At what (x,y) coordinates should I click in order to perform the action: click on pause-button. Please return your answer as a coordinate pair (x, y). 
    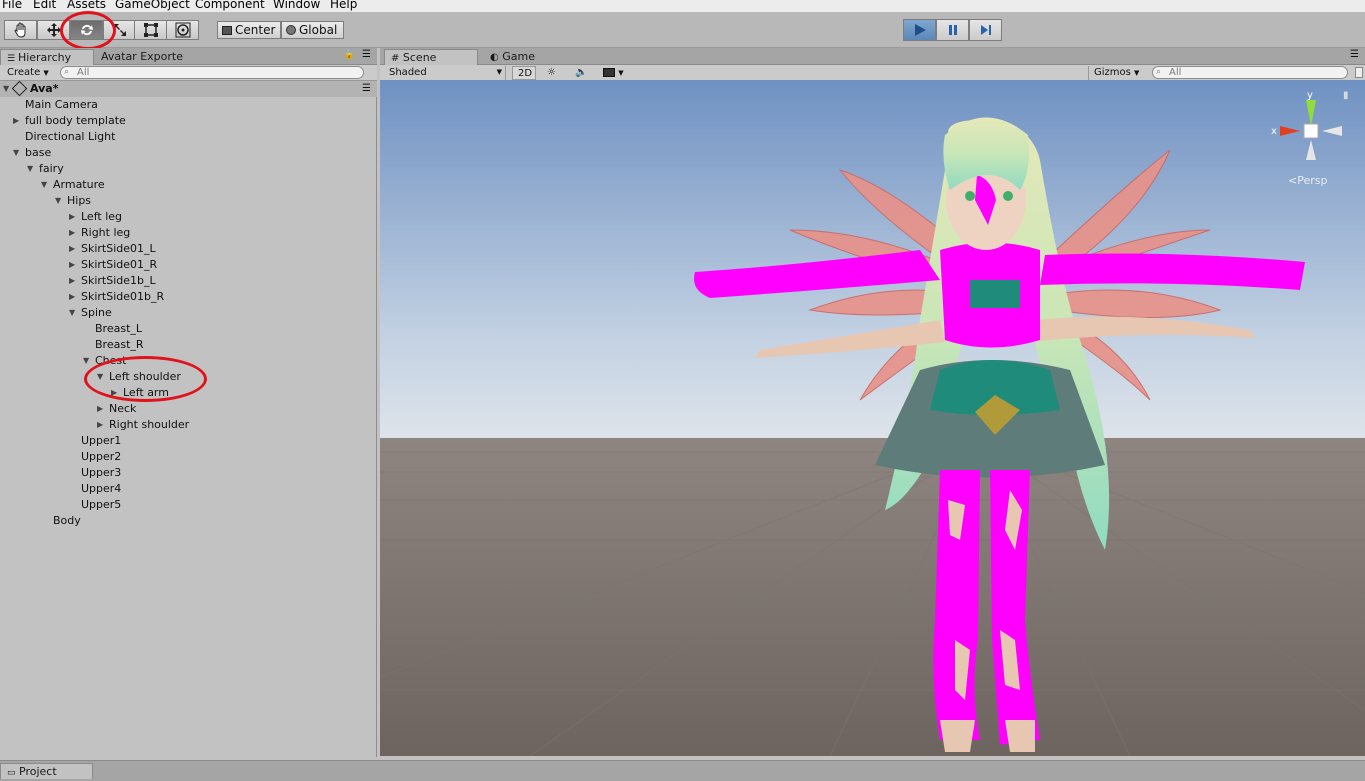
    Looking at the image, I should click on (952, 30).